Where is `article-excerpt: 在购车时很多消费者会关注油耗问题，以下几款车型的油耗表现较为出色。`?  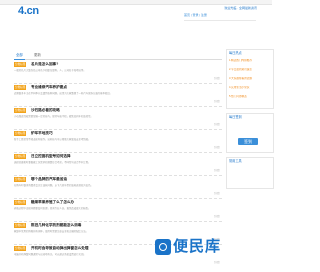
article-excerpt: 在购车时很多消费者会关注油耗问题，以下几款车型的油耗表现较为出色。 is located at coordinates (53, 185).